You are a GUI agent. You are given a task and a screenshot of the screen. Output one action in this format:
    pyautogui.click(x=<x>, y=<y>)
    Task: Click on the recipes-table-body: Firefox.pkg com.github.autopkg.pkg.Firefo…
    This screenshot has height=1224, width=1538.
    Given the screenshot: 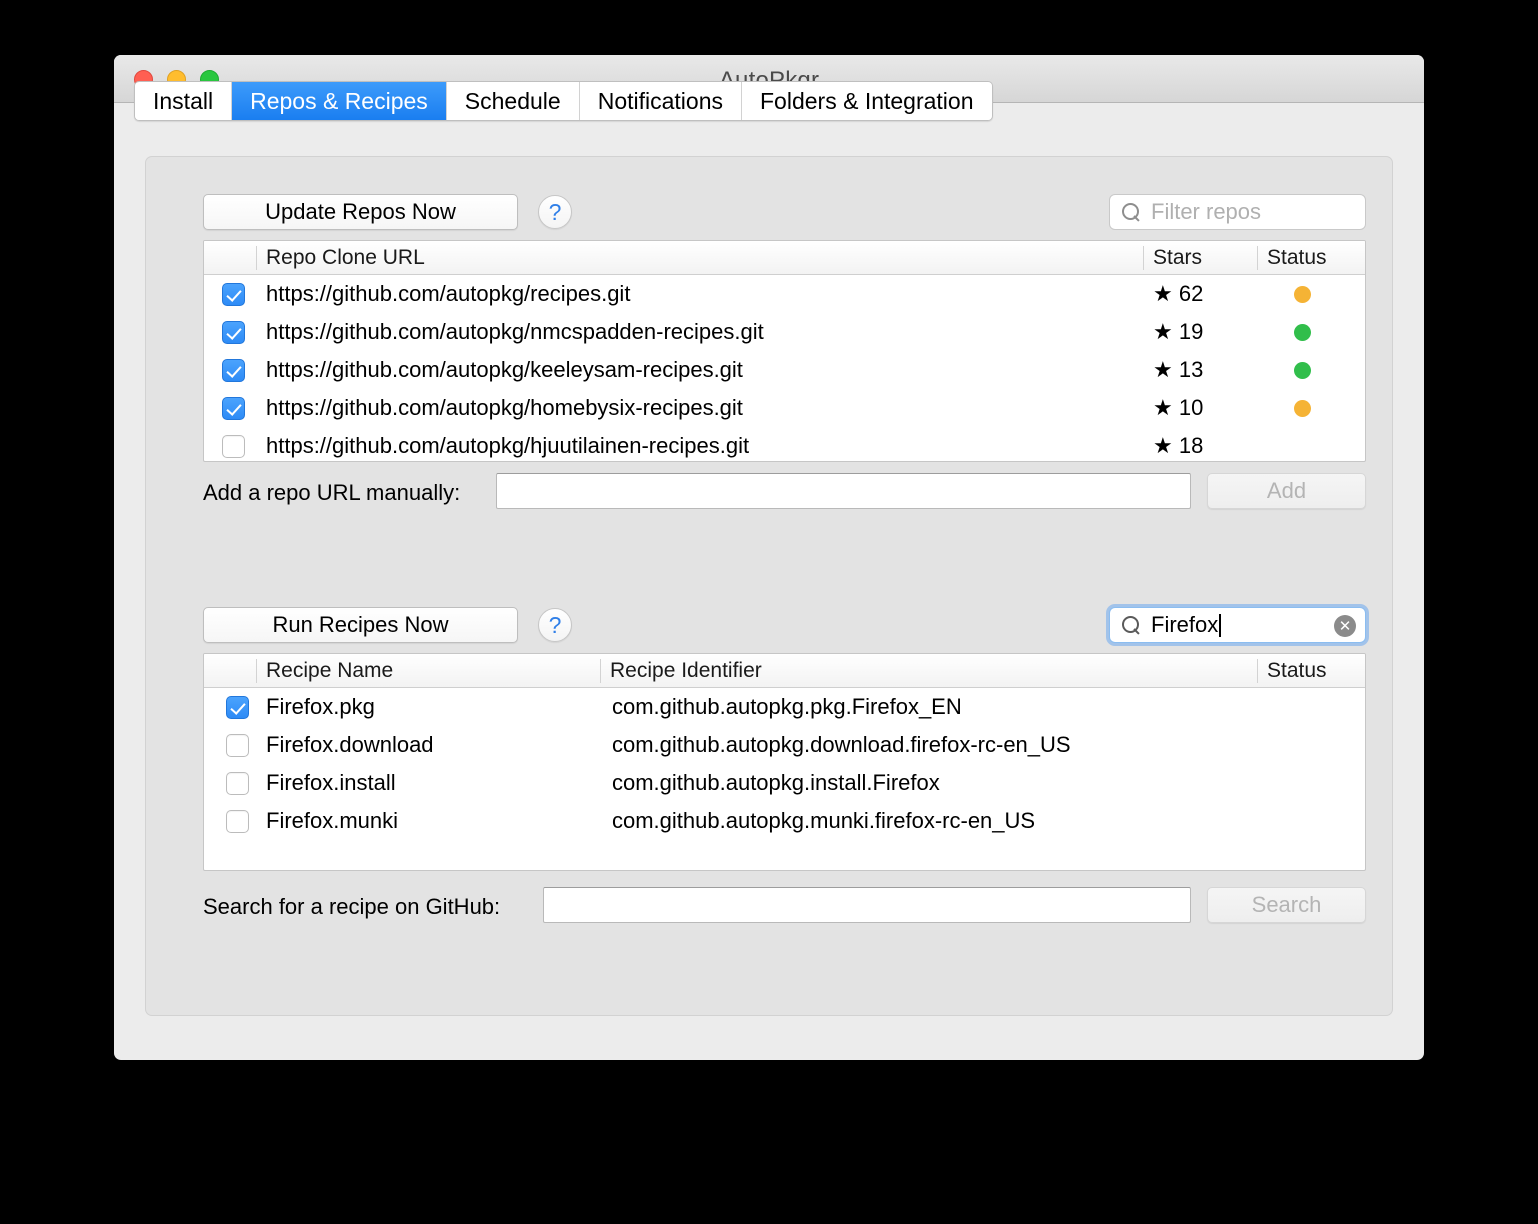 What is the action you would take?
    pyautogui.click(x=784, y=764)
    